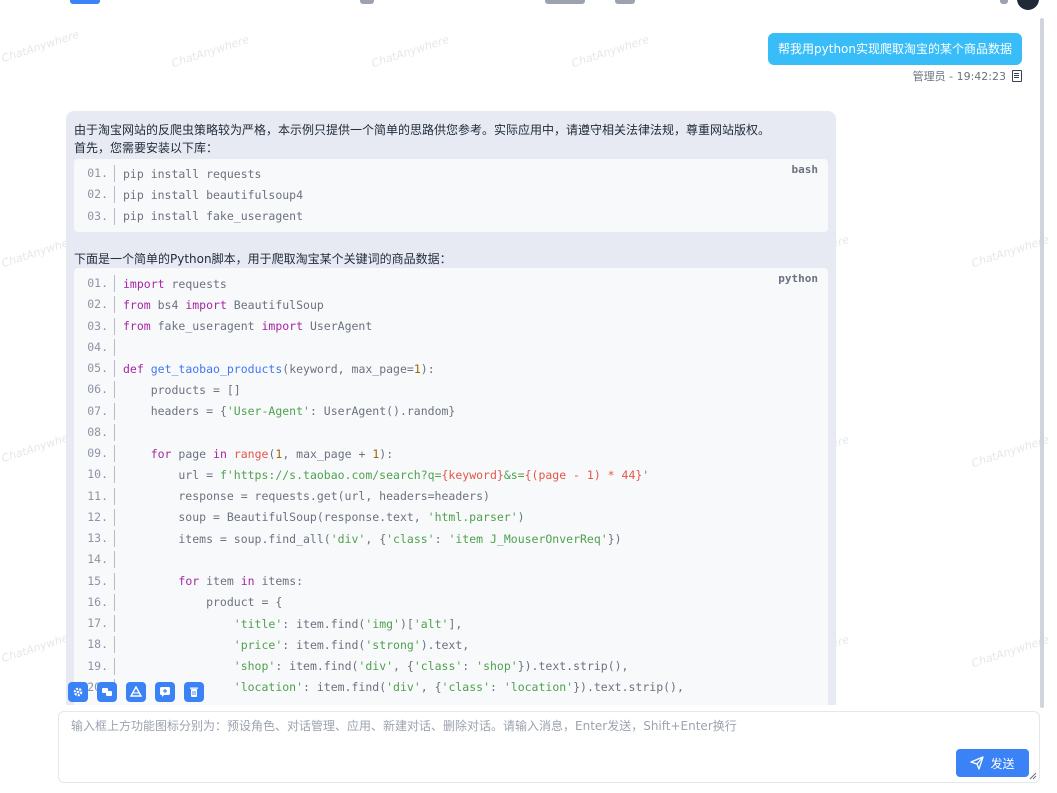  Describe the element at coordinates (959, 76) in the screenshot. I see `message-timestamp: 管理员 - 19:42:23` at that location.